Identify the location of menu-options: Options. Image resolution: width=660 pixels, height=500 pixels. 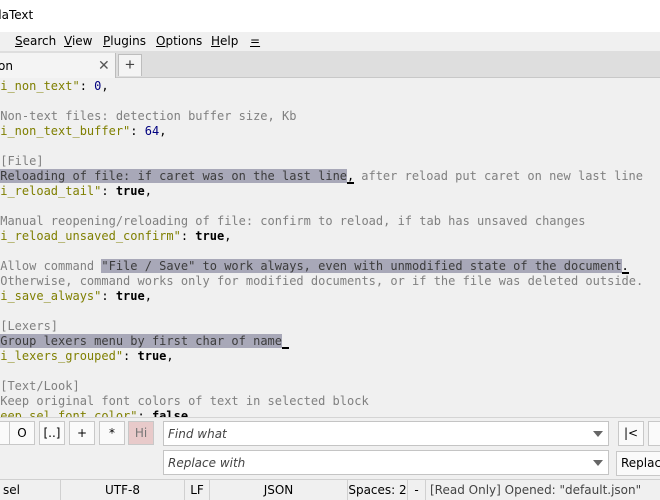
(179, 41).